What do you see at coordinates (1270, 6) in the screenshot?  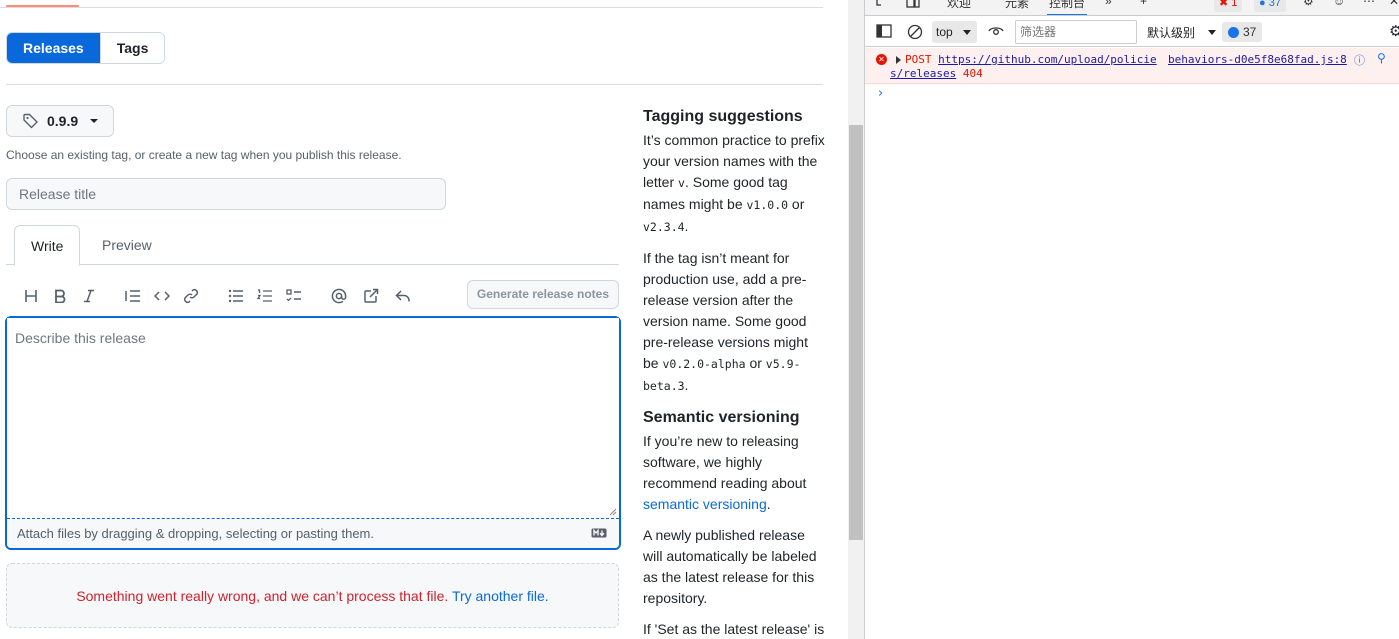 I see `message-count-badge: ● 37` at bounding box center [1270, 6].